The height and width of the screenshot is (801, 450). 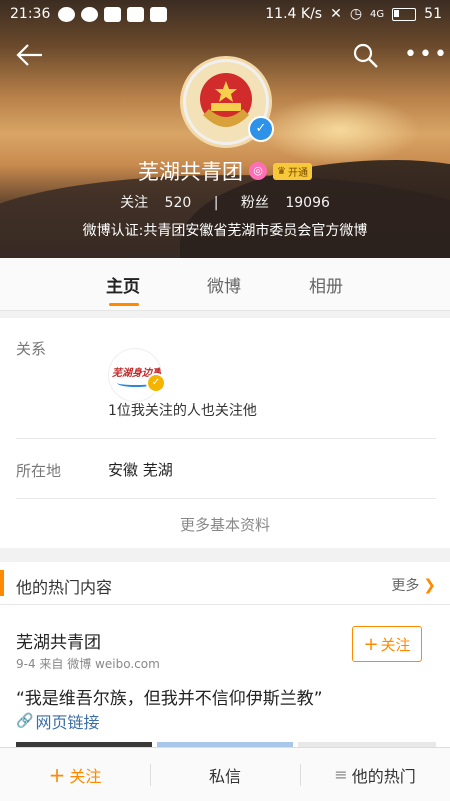 I want to click on relation-label: 关系, so click(x=31, y=349).